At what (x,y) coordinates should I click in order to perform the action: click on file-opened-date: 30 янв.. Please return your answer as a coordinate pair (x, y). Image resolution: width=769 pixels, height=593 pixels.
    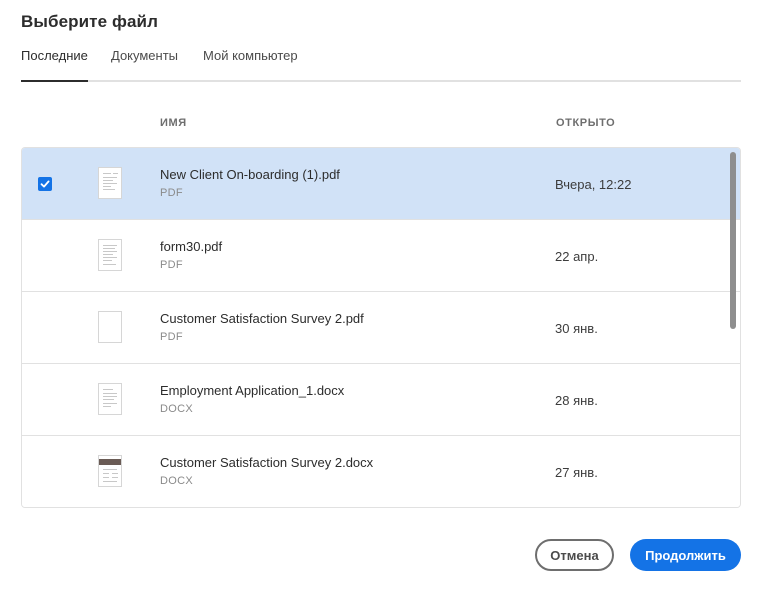
    Looking at the image, I should click on (576, 328).